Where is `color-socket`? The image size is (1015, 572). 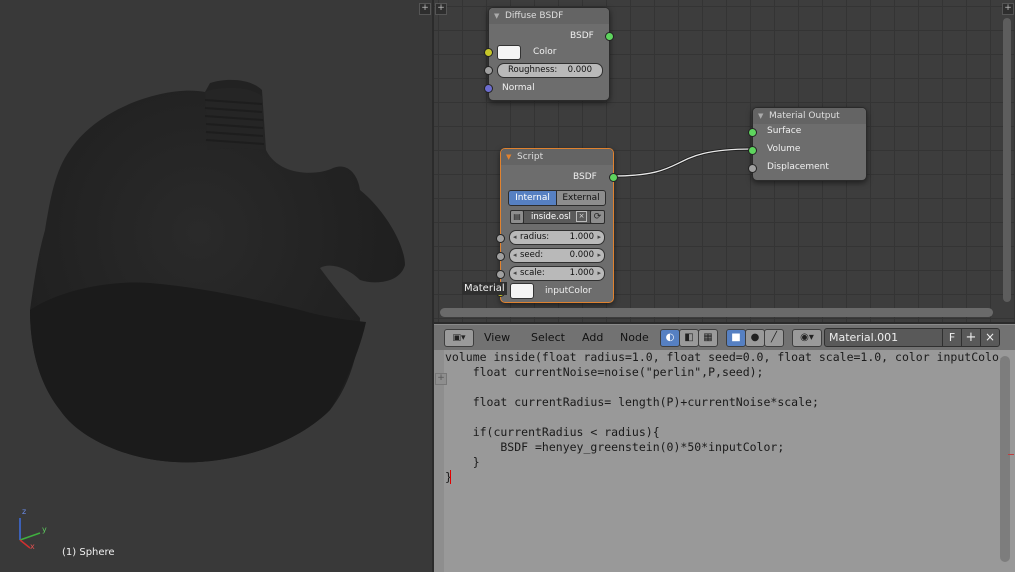 color-socket is located at coordinates (488, 52).